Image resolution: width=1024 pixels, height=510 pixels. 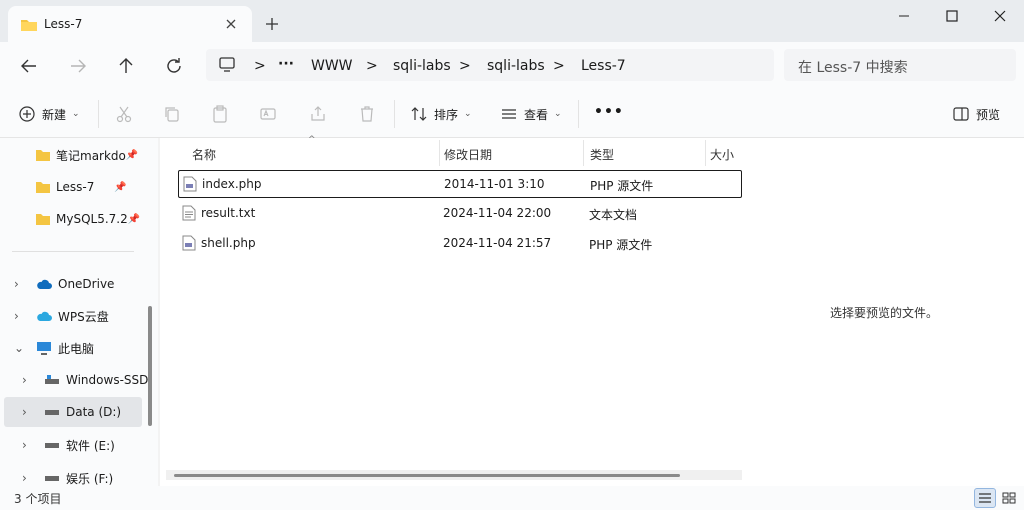 What do you see at coordinates (427, 475) in the screenshot?
I see `horizontal-scrollbar` at bounding box center [427, 475].